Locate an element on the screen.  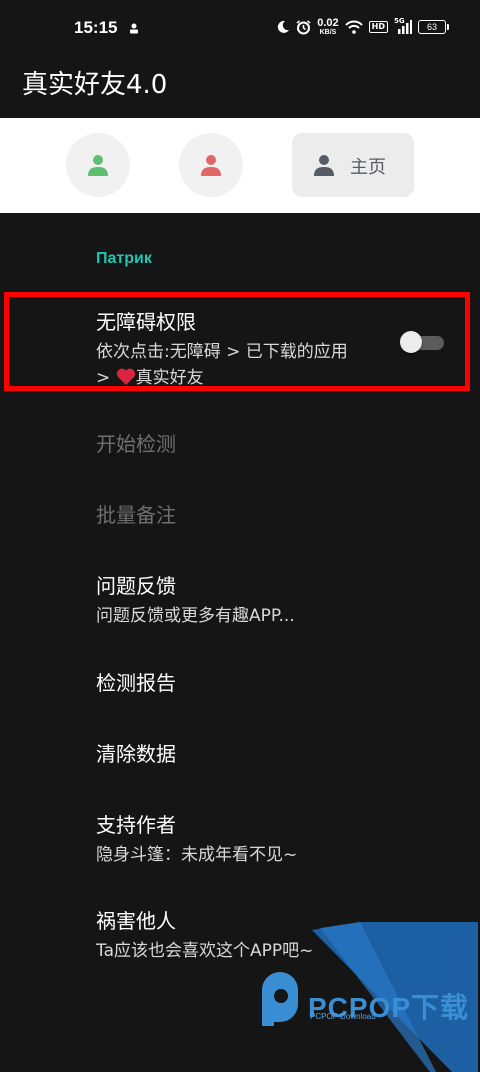
alarm-icon is located at coordinates (303, 26).